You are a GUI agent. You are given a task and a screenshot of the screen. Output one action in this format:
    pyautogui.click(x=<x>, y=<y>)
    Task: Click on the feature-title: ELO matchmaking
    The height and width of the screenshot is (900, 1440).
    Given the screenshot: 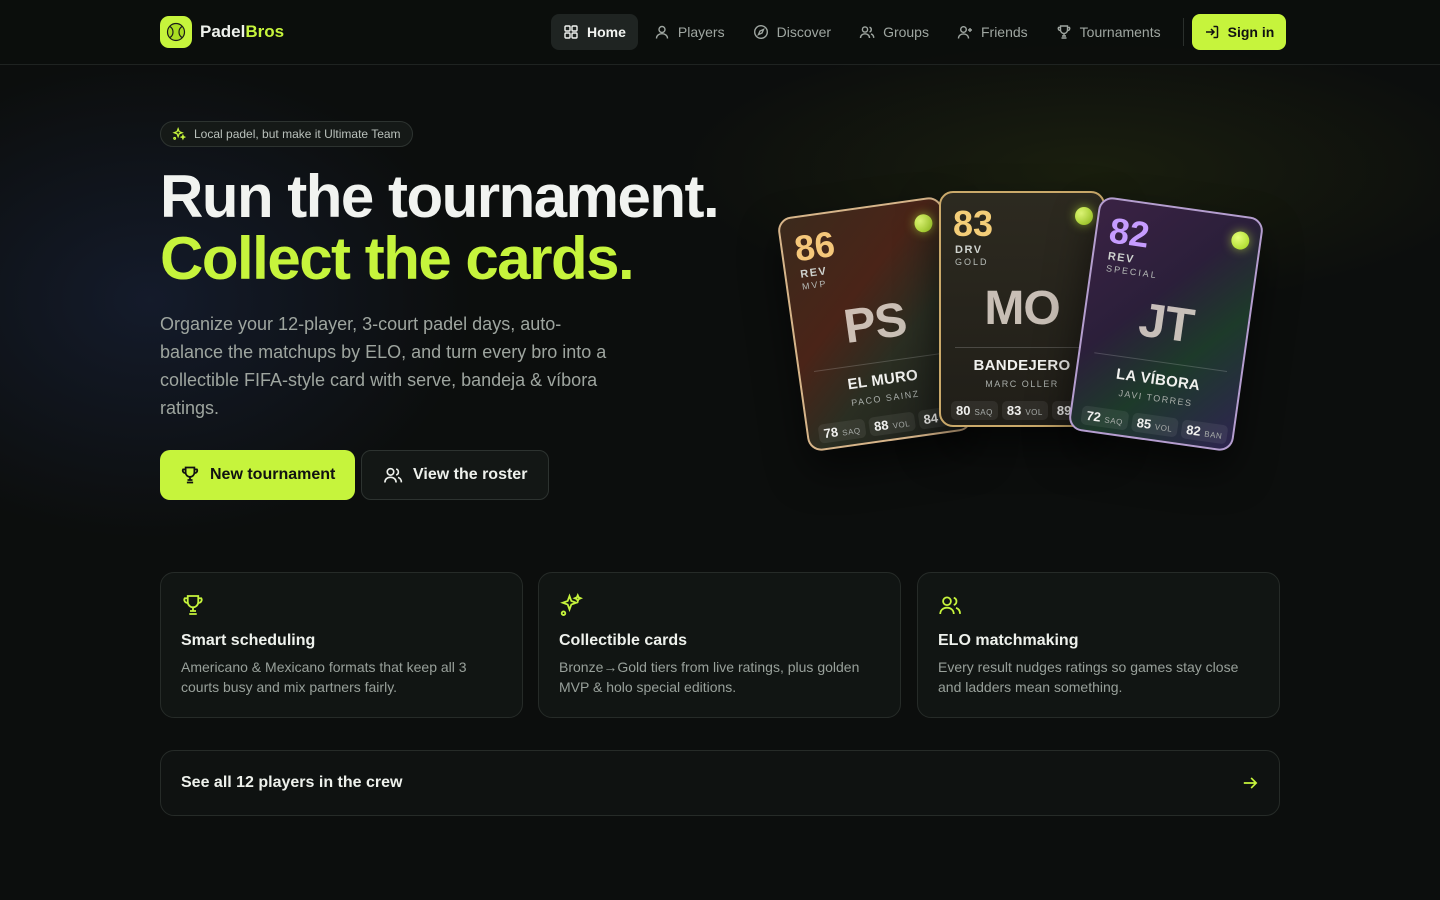 What is the action you would take?
    pyautogui.click(x=1008, y=640)
    